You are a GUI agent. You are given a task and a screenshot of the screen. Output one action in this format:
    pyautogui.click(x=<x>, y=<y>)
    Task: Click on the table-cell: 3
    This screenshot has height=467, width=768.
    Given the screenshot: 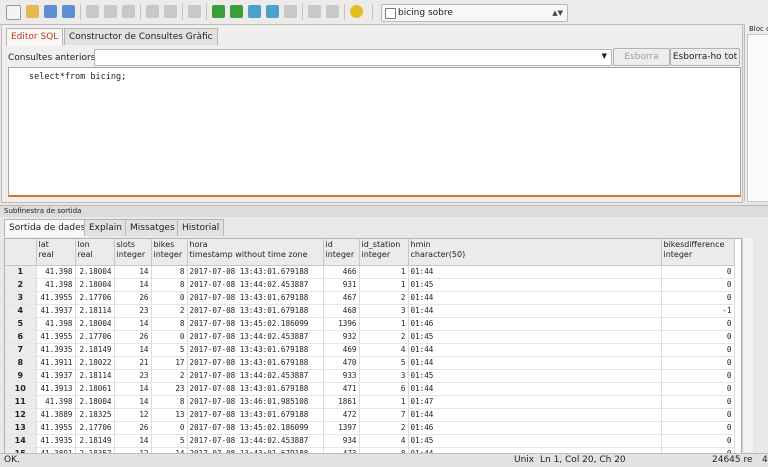 What is the action you would take?
    pyautogui.click(x=384, y=376)
    